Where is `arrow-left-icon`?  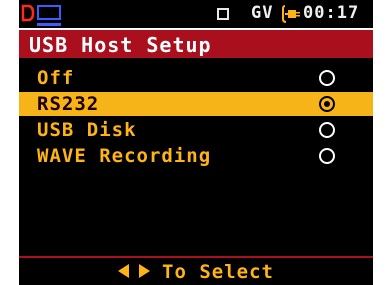
arrow-left-icon is located at coordinates (124, 271).